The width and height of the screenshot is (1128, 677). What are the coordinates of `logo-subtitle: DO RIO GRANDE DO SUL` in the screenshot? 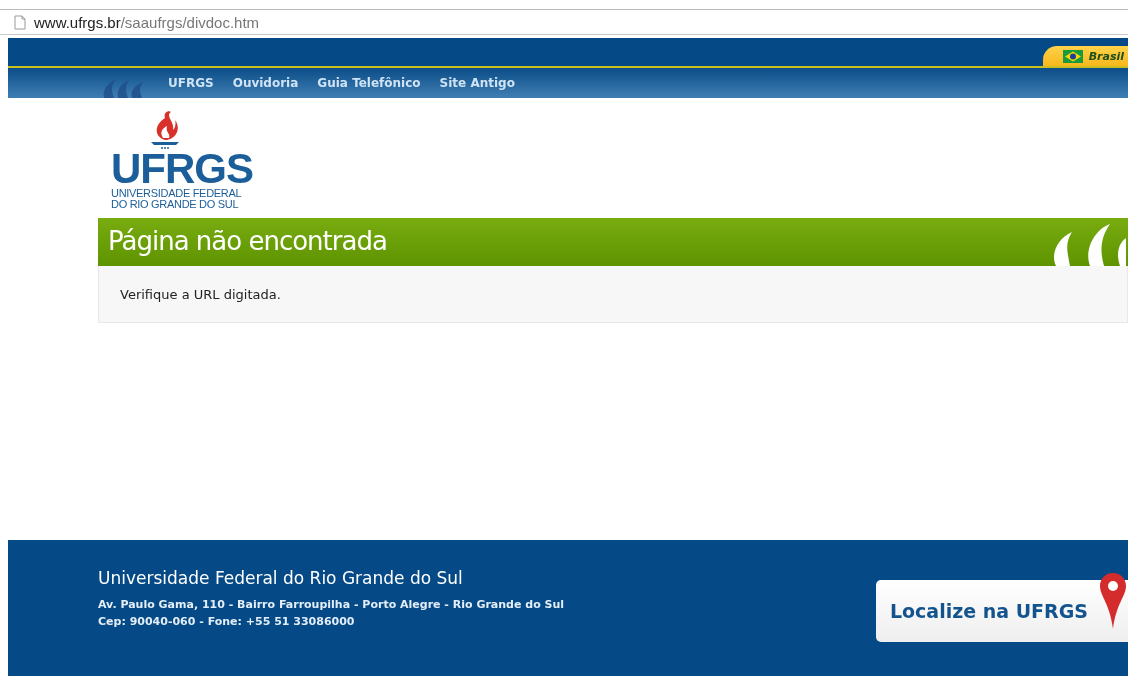 It's located at (175, 204).